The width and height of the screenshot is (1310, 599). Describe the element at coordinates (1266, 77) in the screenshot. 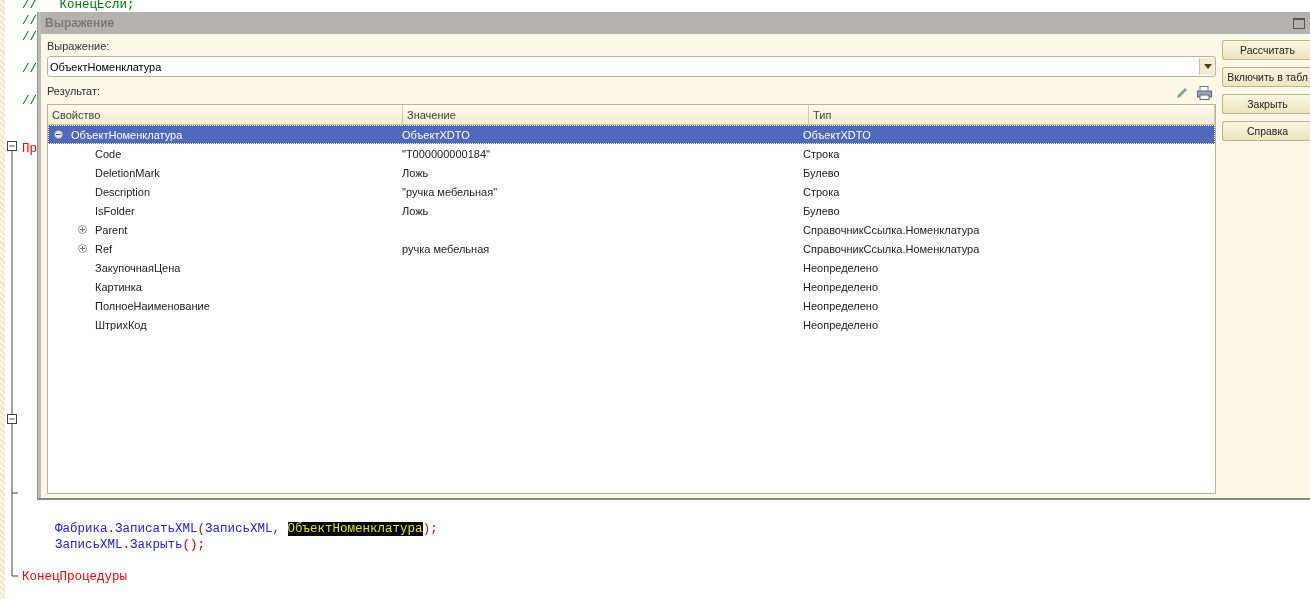

I see `dialog-button: Включить в табл` at that location.